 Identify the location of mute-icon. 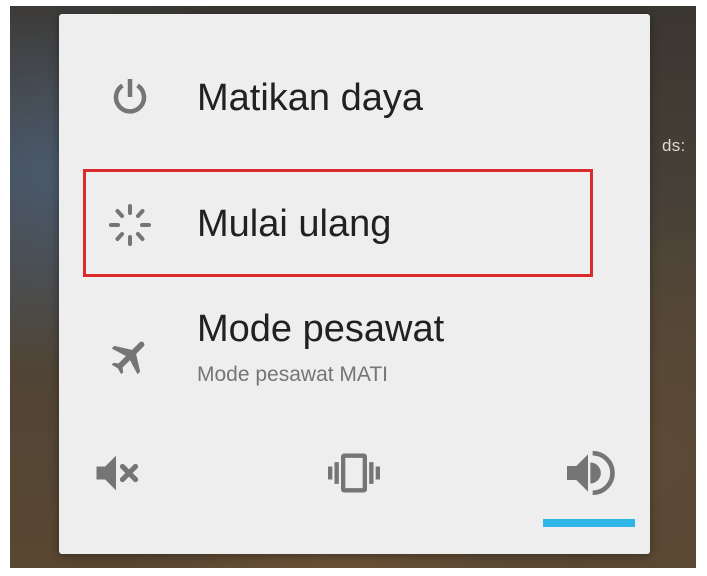
(116, 475).